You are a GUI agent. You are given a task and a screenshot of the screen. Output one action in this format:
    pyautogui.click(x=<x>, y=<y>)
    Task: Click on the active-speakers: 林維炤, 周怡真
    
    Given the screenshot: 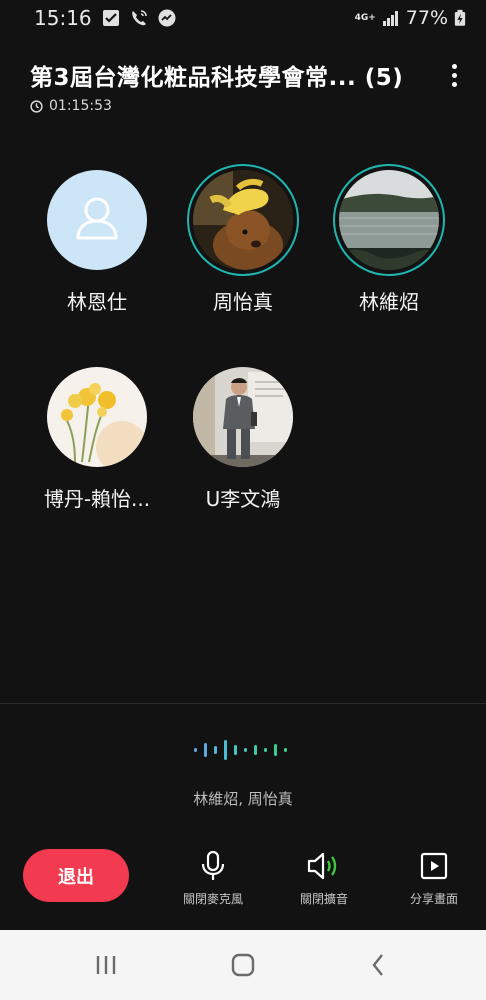 What is the action you would take?
    pyautogui.click(x=243, y=799)
    